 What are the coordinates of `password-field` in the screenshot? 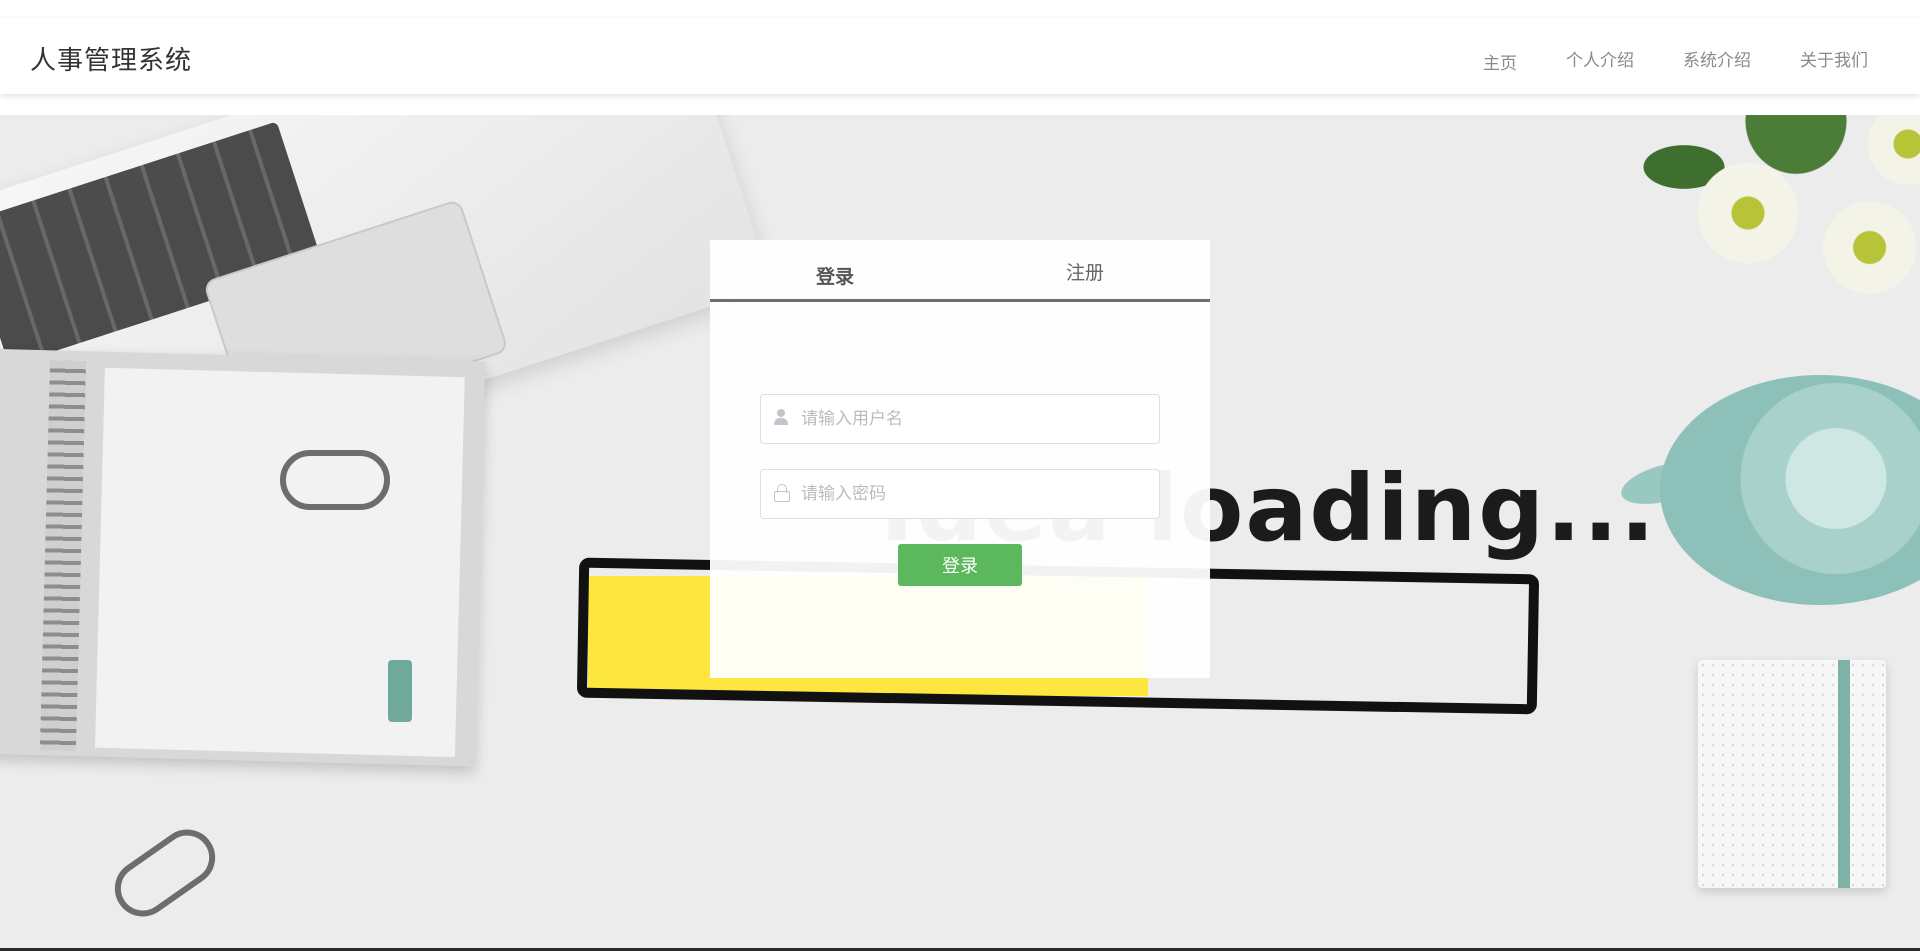 It's located at (960, 494).